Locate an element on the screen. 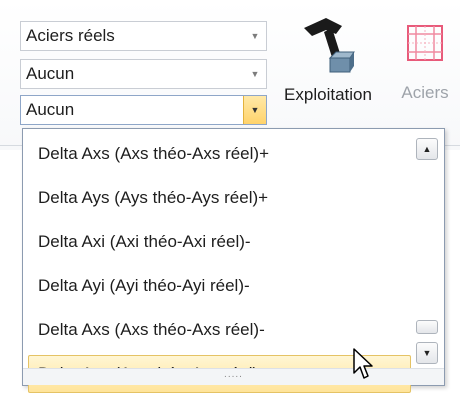 The width and height of the screenshot is (460, 399). triangle-up-icon: ▲ is located at coordinates (427, 149).